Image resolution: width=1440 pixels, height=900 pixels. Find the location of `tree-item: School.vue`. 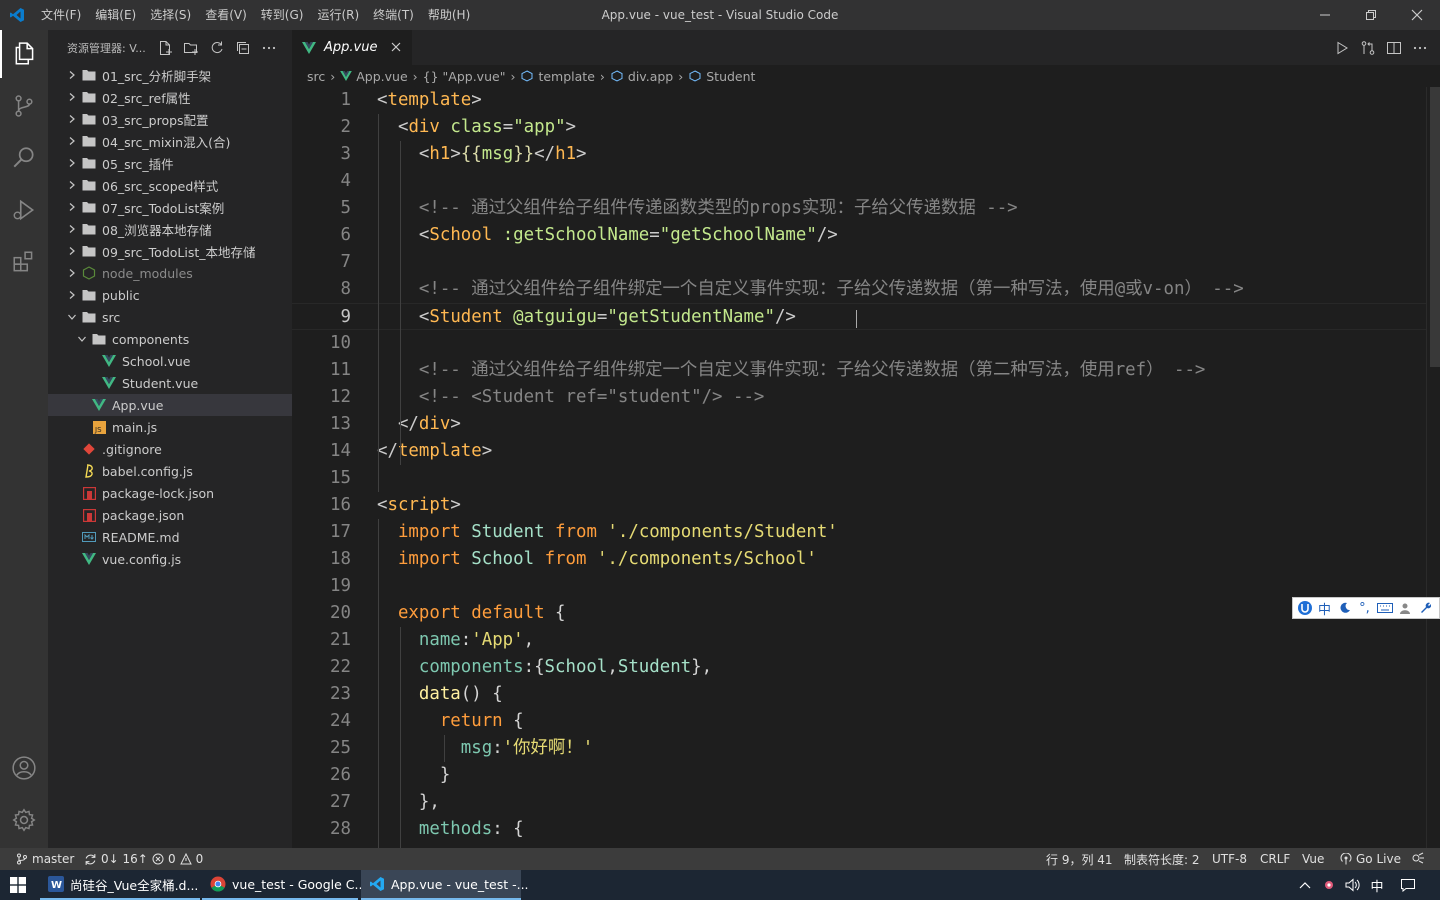

tree-item: School.vue is located at coordinates (170, 361).